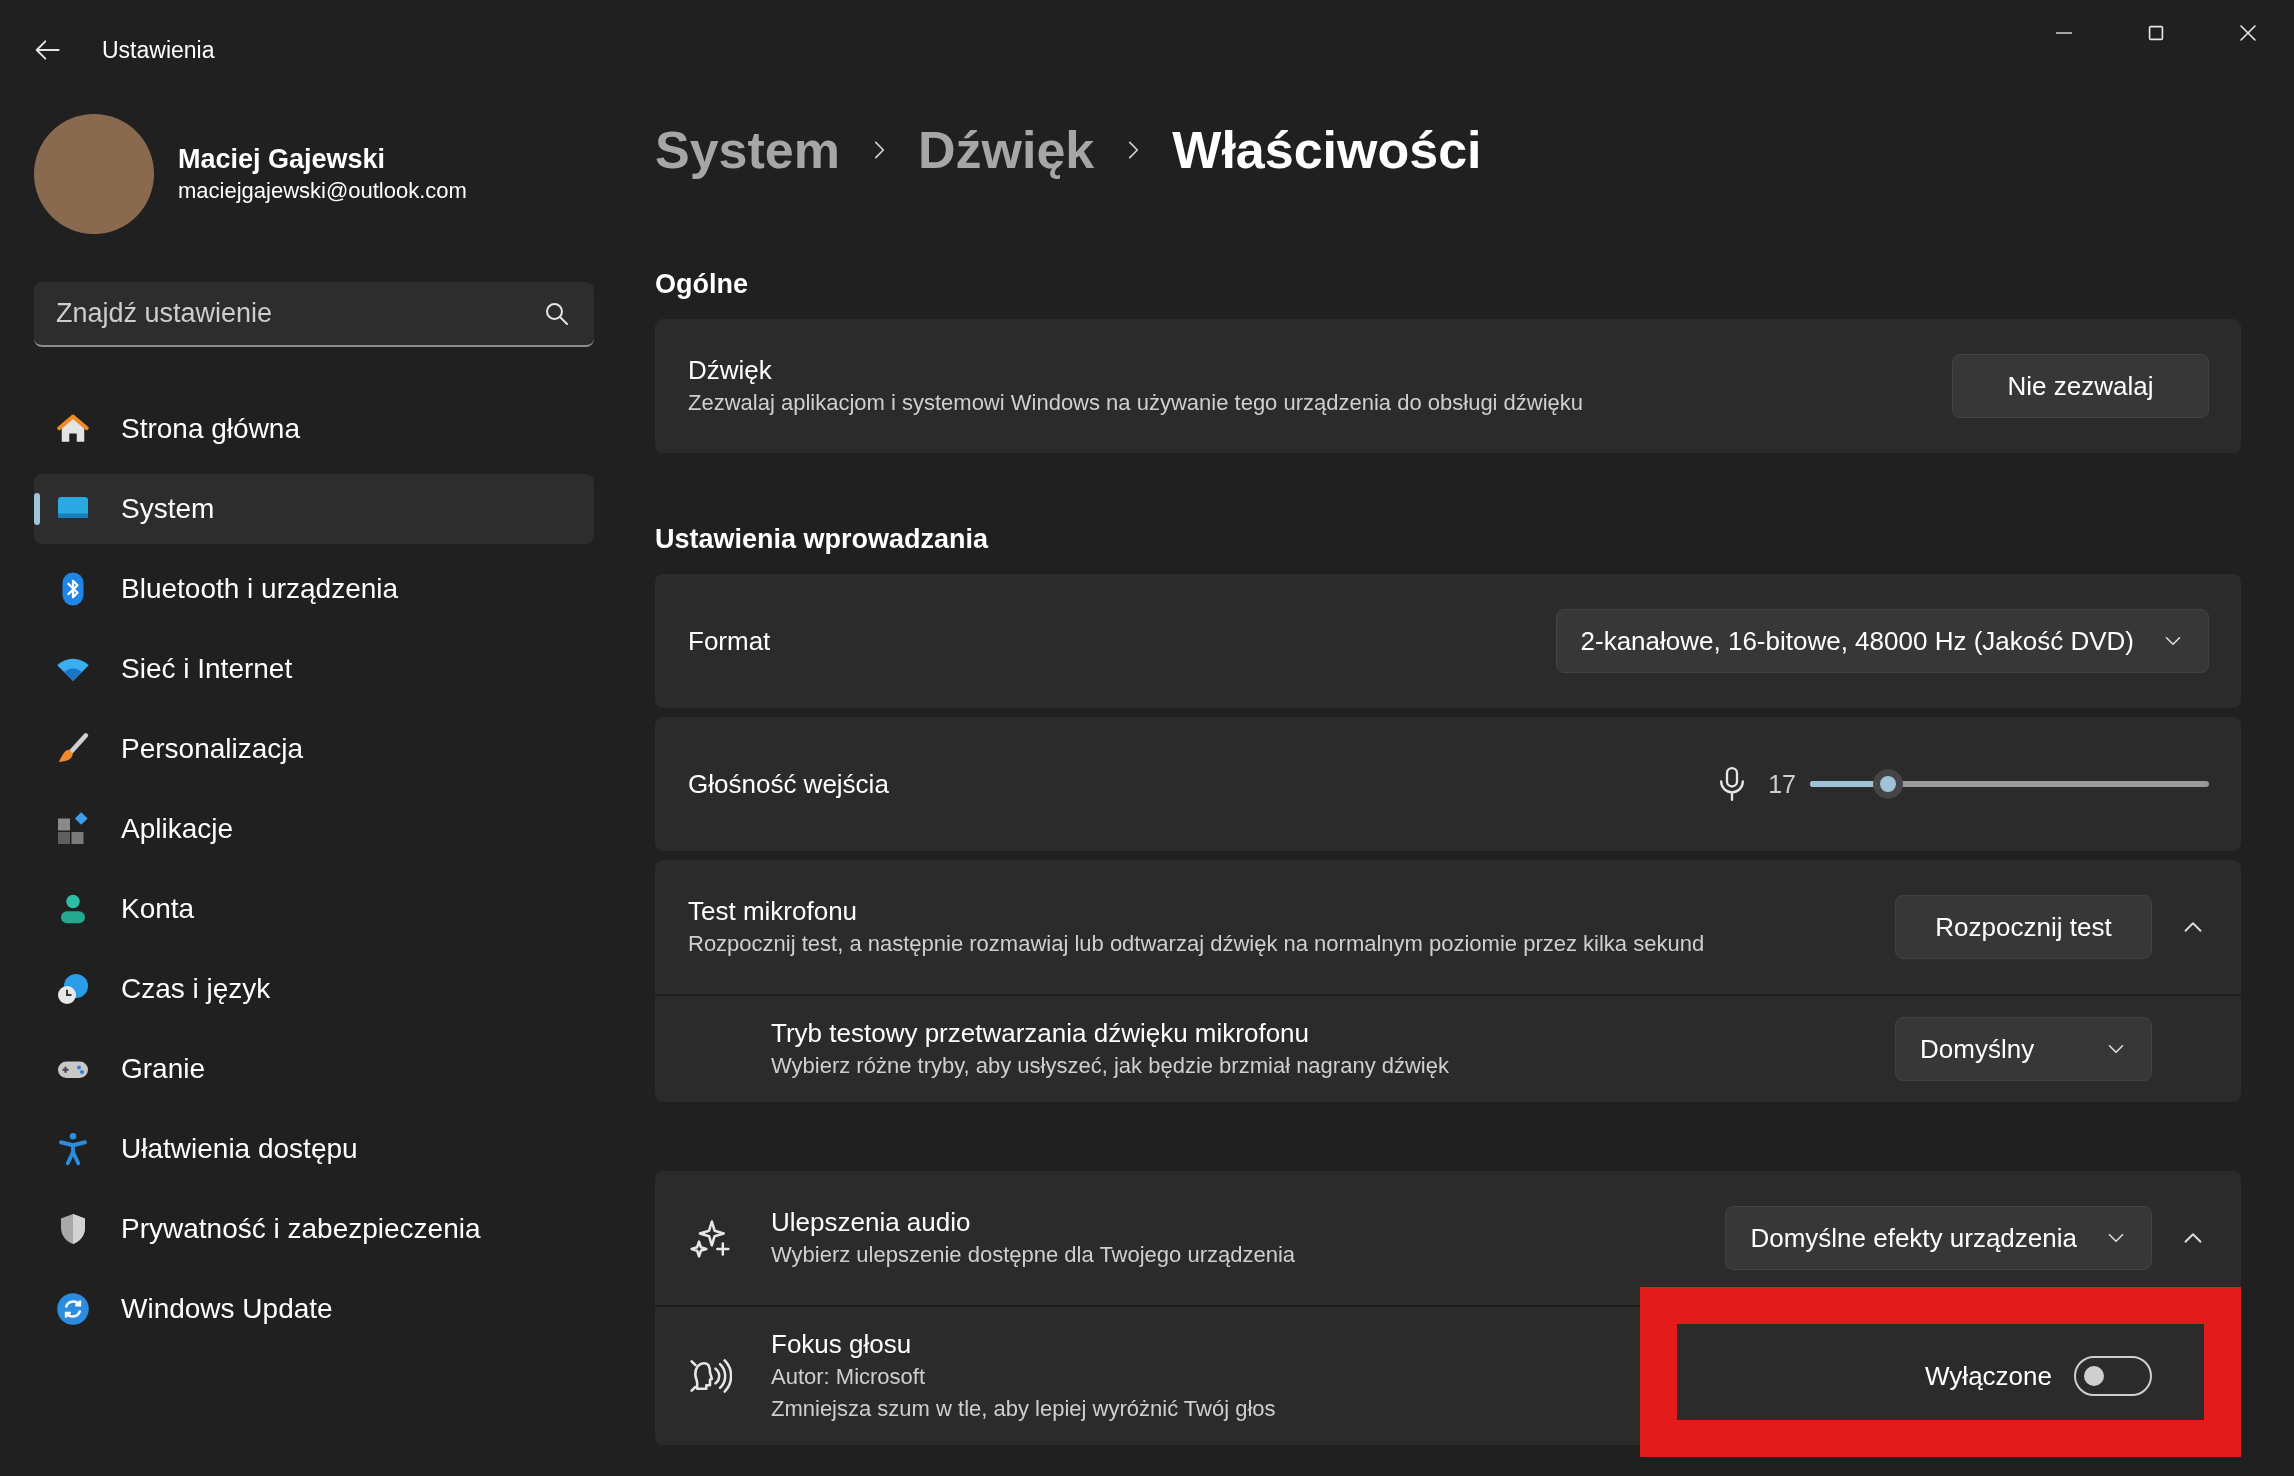 The height and width of the screenshot is (1476, 2294). What do you see at coordinates (322, 191) in the screenshot?
I see `user-email: maciejgajewski@outlook.com` at bounding box center [322, 191].